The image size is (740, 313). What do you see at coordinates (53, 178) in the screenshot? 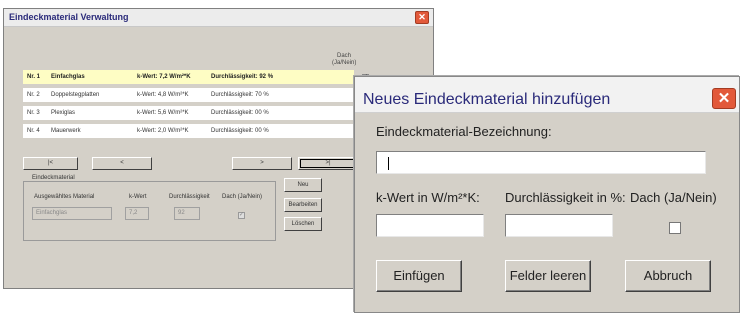
I see `frame-legend: Eindeckmaterial` at bounding box center [53, 178].